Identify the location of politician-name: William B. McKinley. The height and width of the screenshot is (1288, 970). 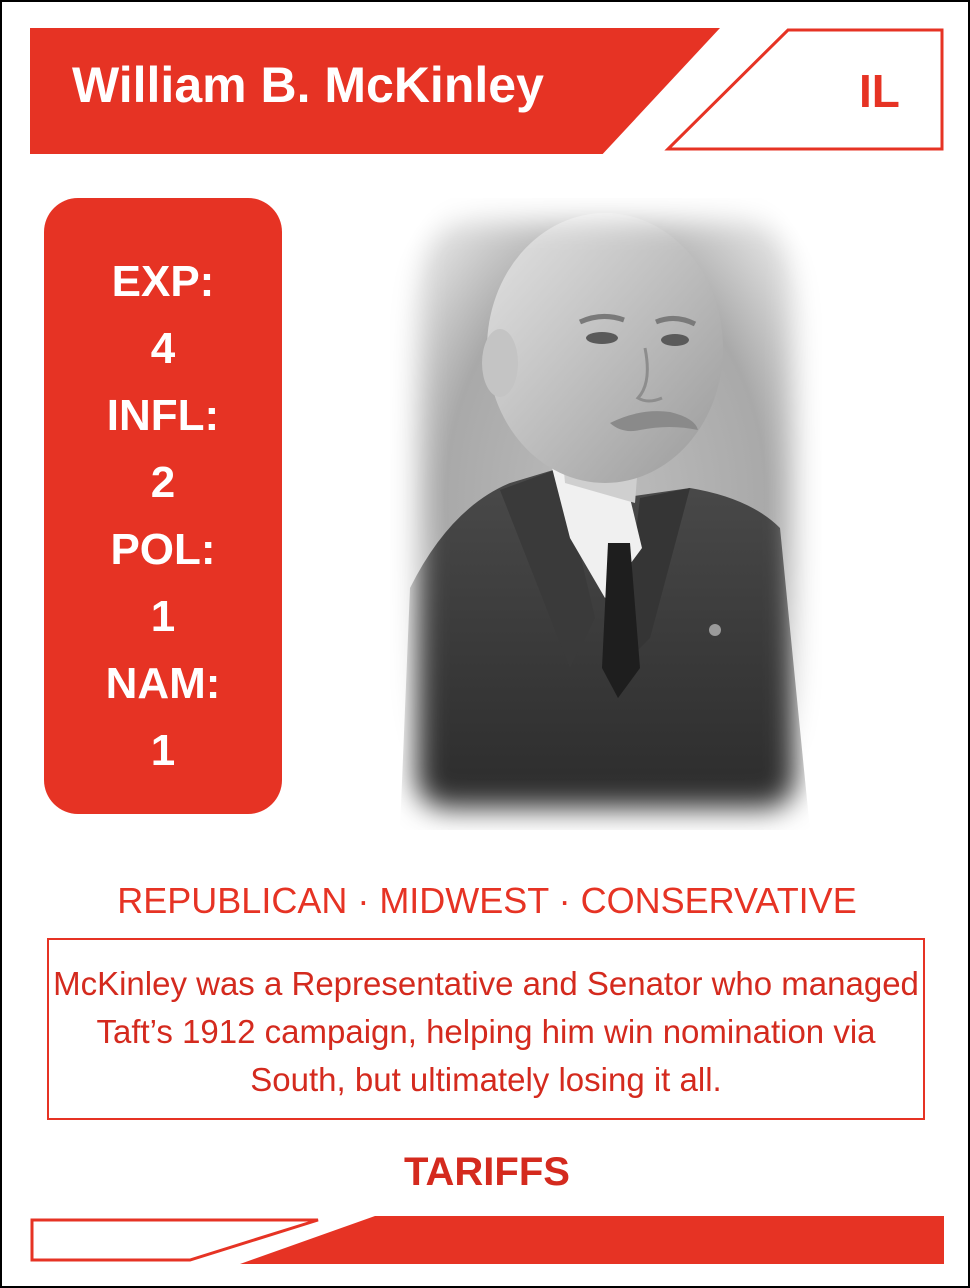
(308, 85).